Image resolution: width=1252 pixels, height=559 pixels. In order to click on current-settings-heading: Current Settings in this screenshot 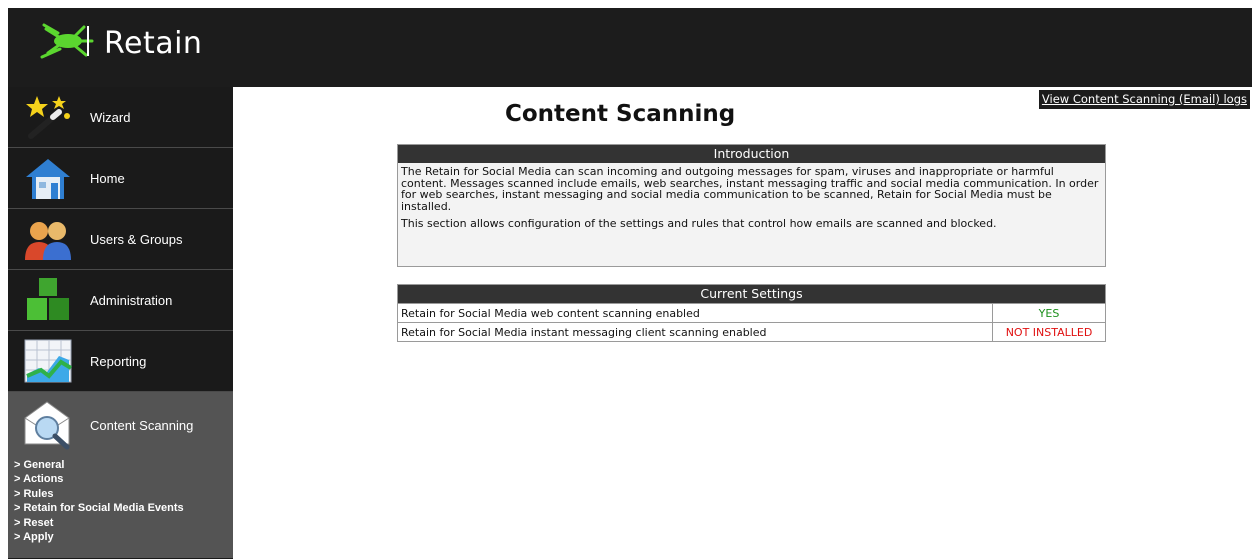, I will do `click(751, 294)`.